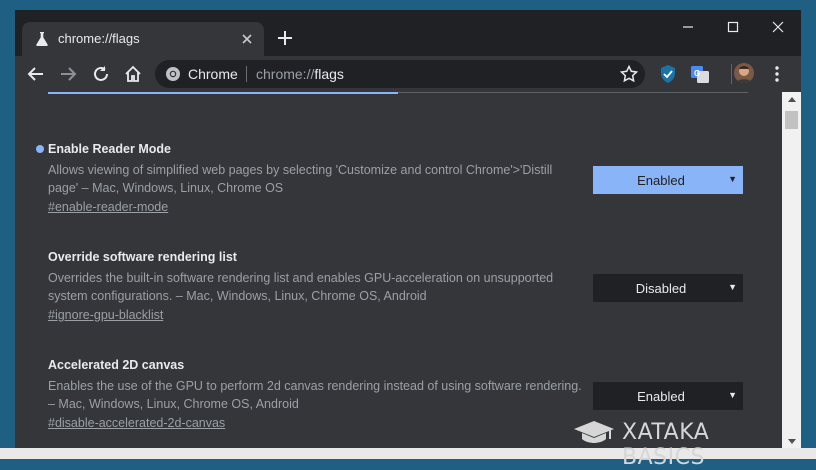  What do you see at coordinates (688, 27) in the screenshot?
I see `minimize-icon` at bounding box center [688, 27].